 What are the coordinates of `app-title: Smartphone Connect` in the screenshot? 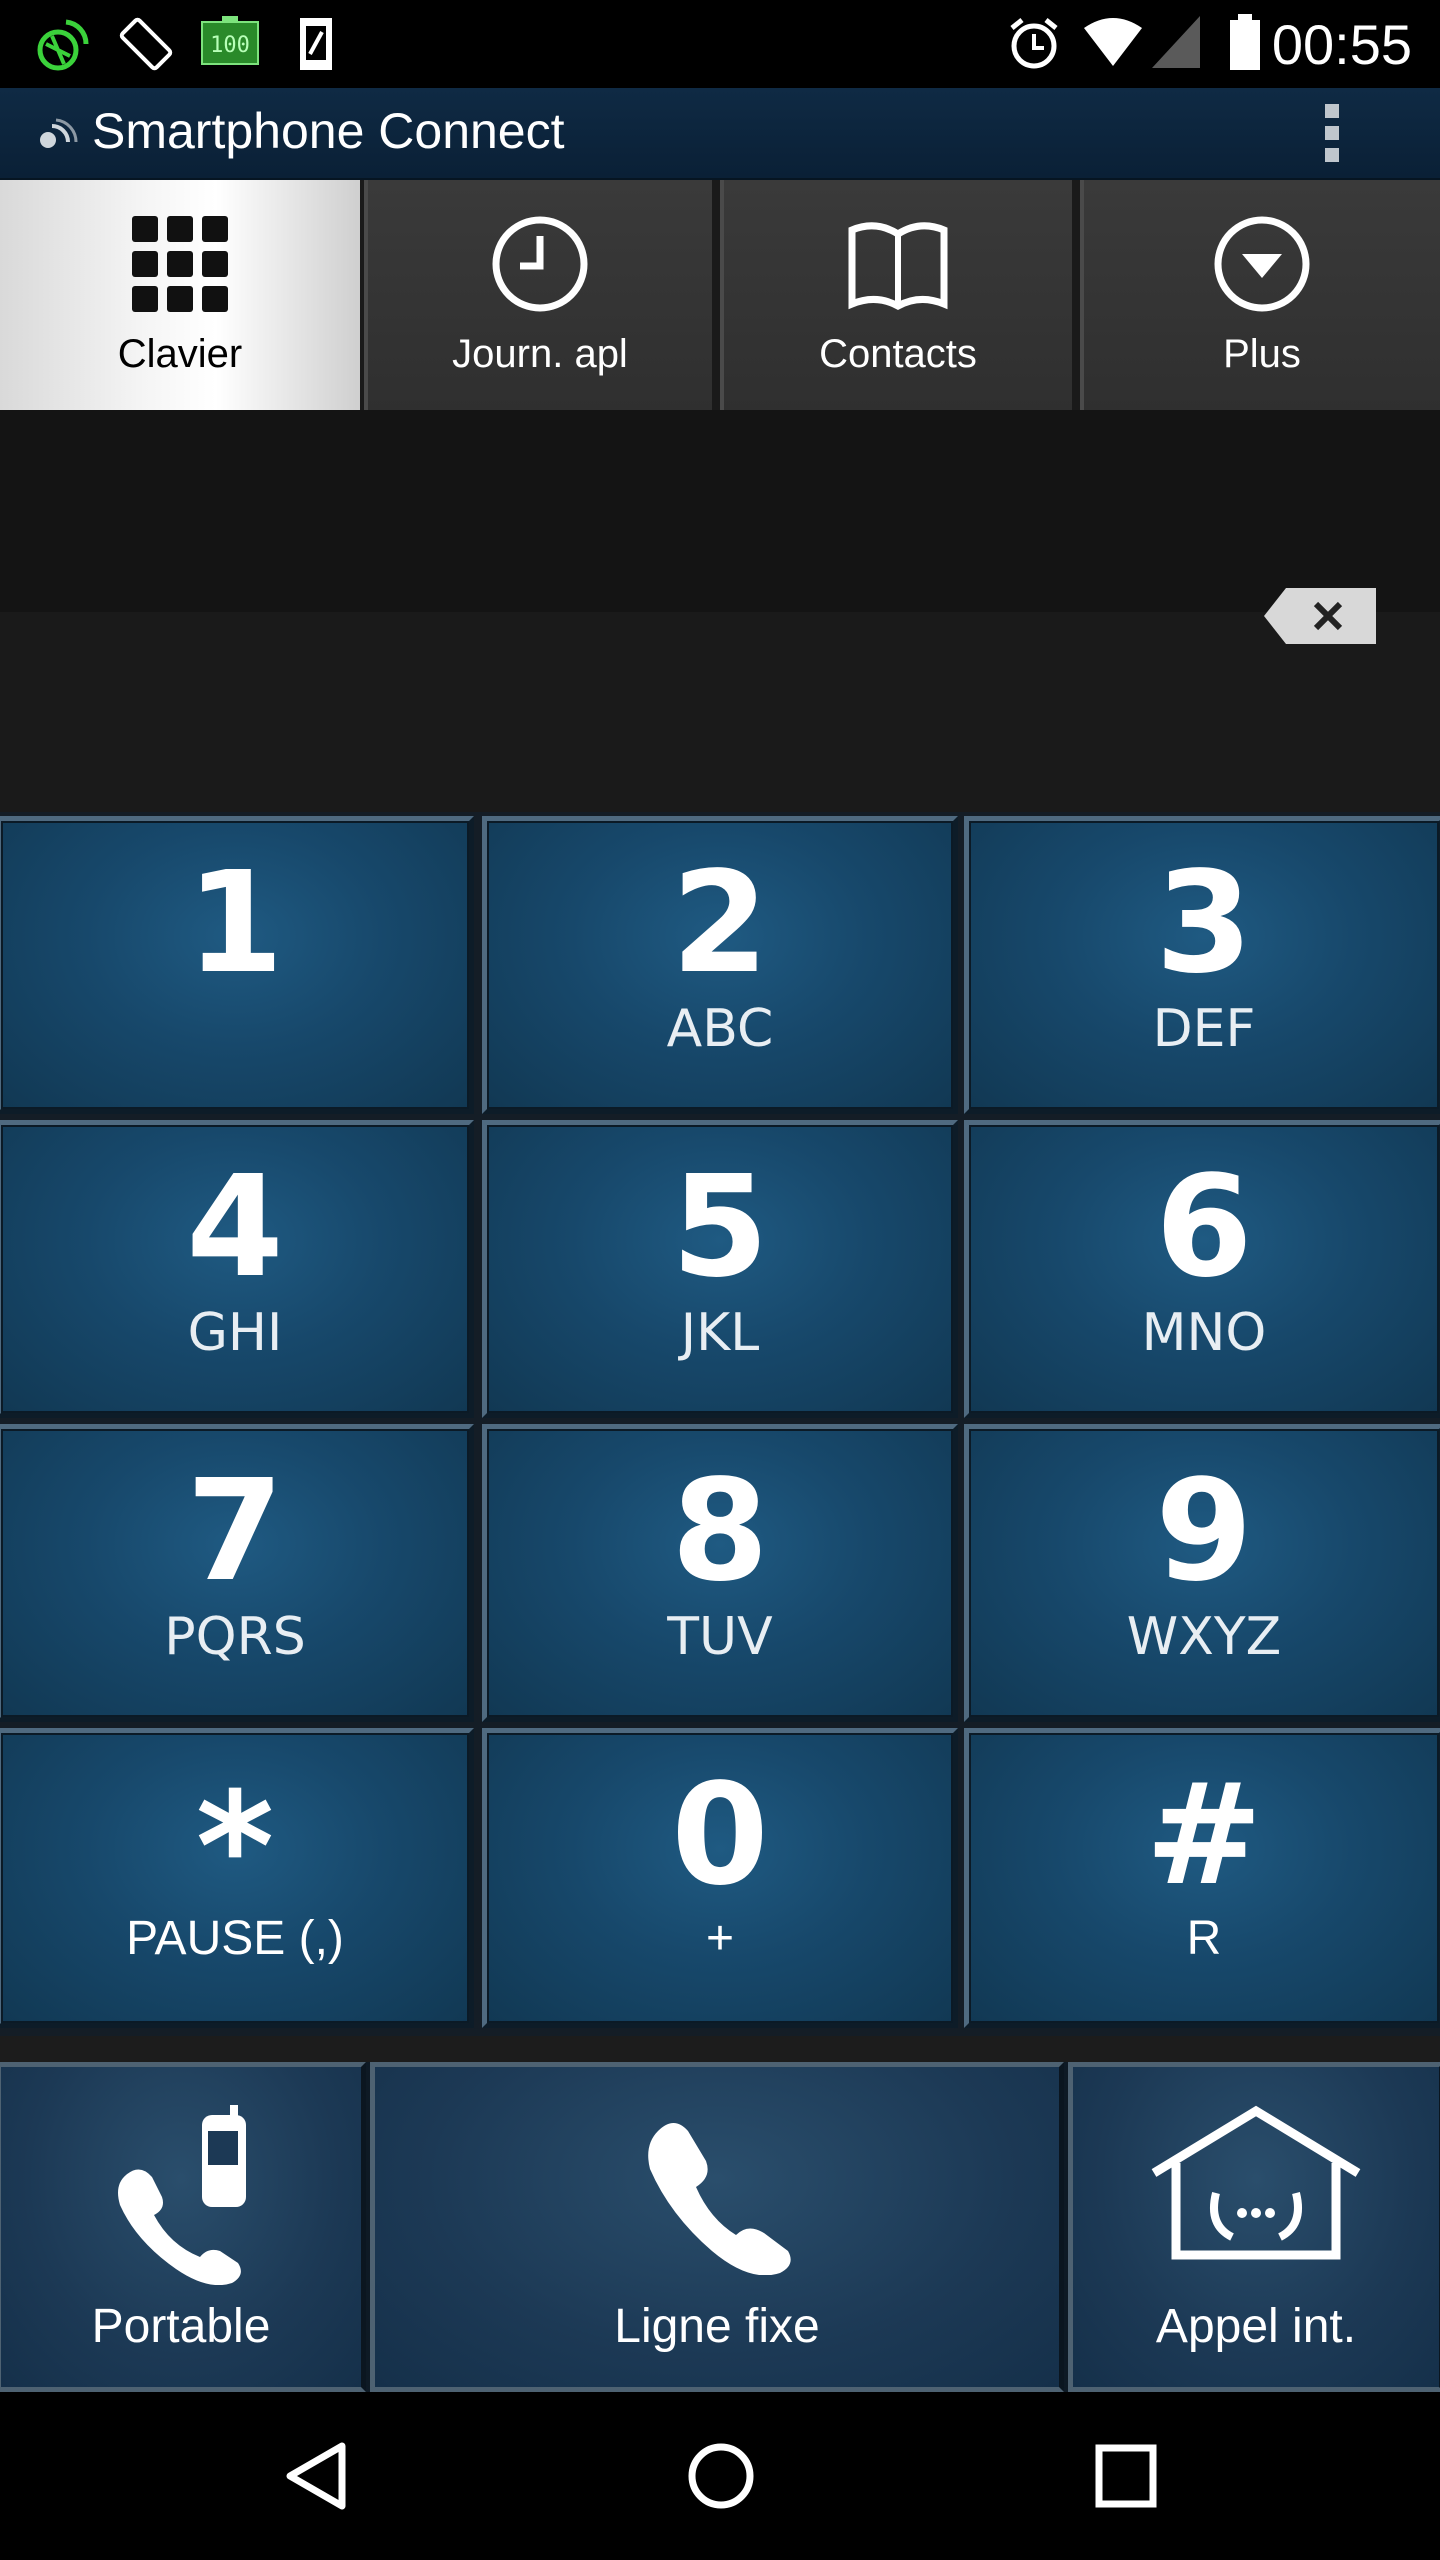 It's located at (328, 131).